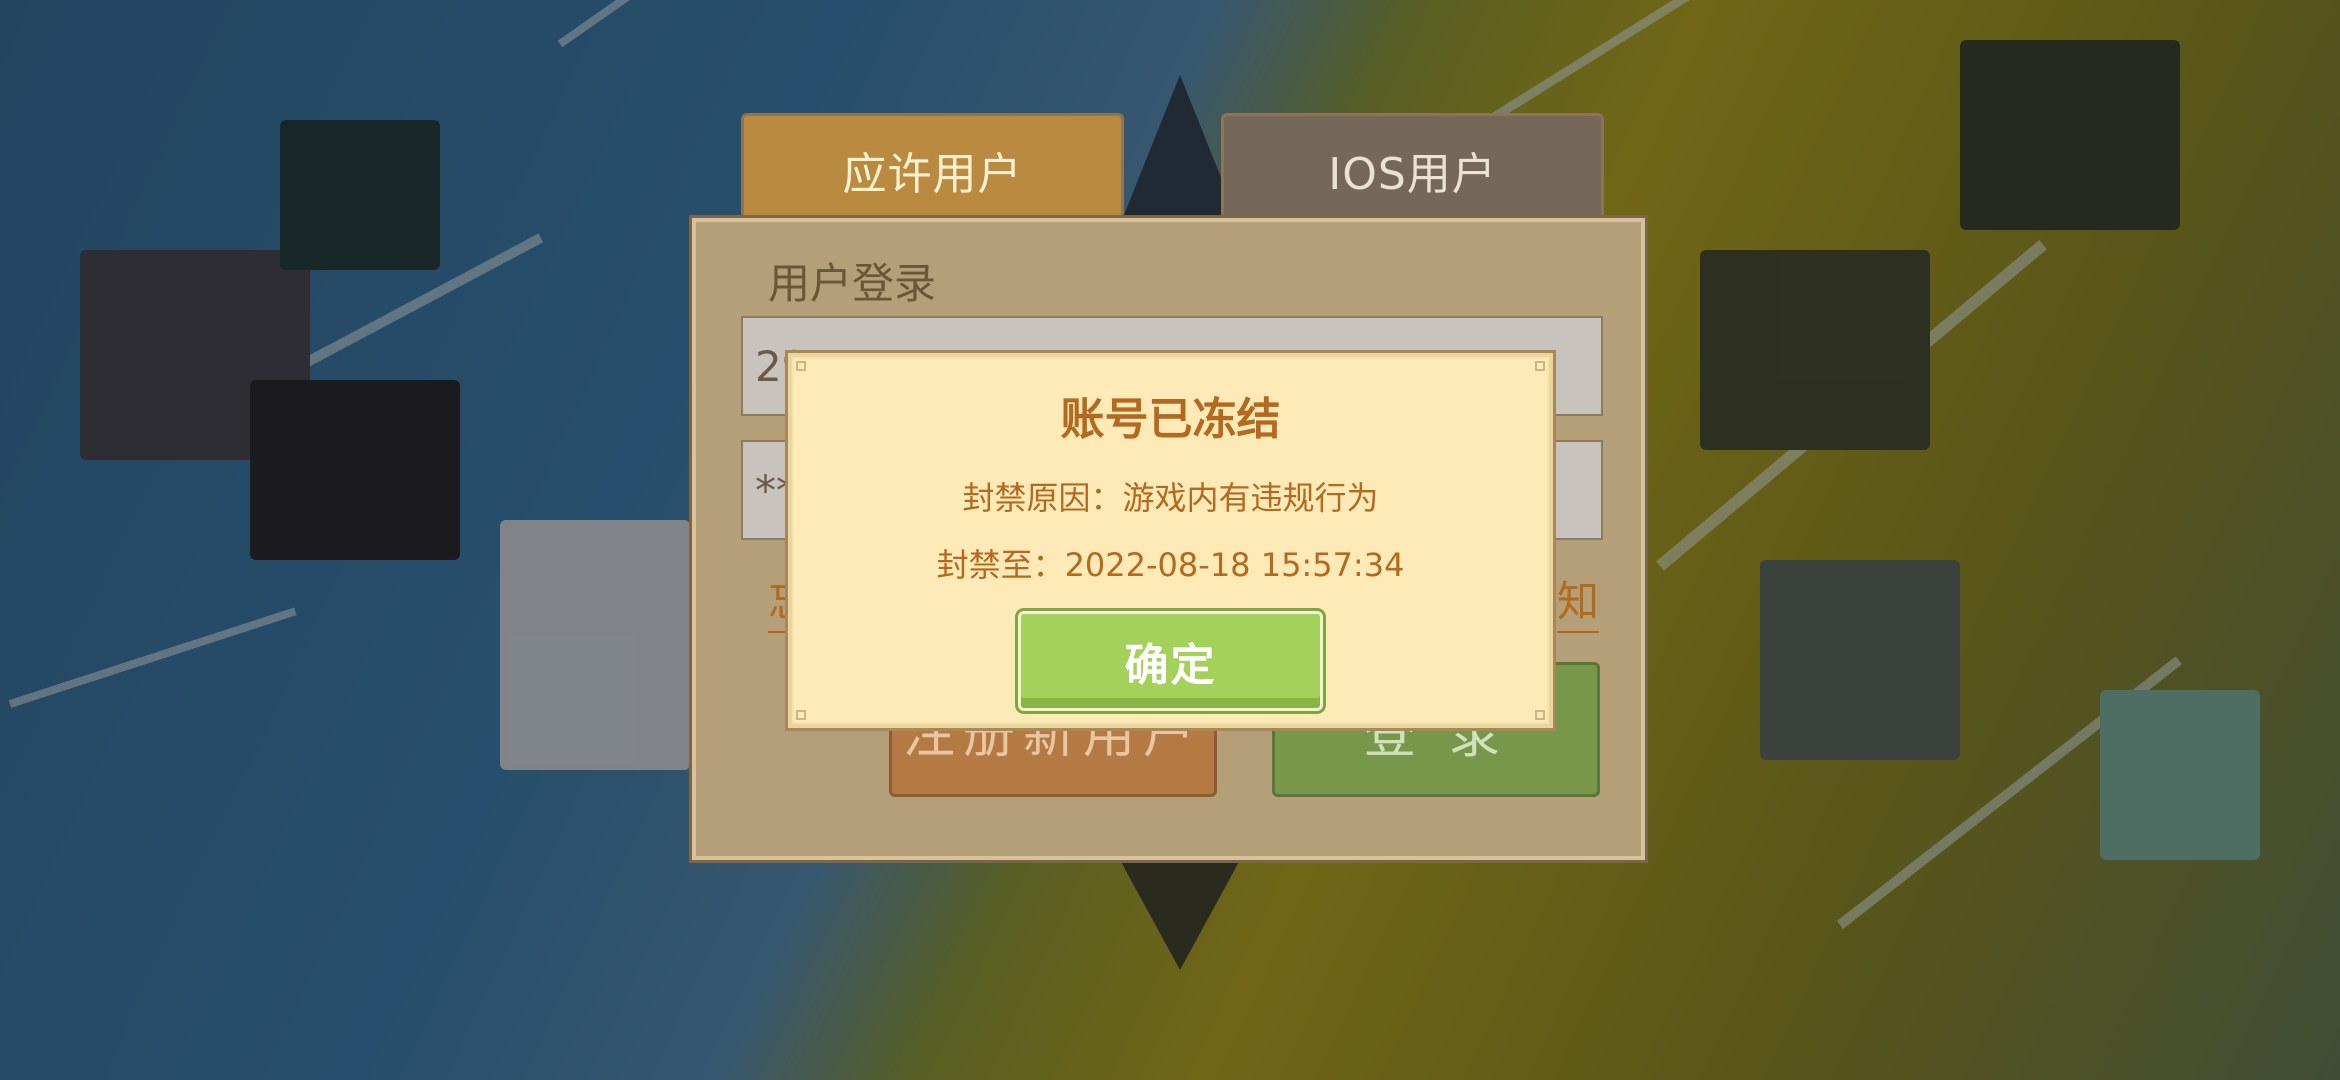 This screenshot has height=1080, width=2340. Describe the element at coordinates (1577, 600) in the screenshot. I see `notice-link: 知` at that location.